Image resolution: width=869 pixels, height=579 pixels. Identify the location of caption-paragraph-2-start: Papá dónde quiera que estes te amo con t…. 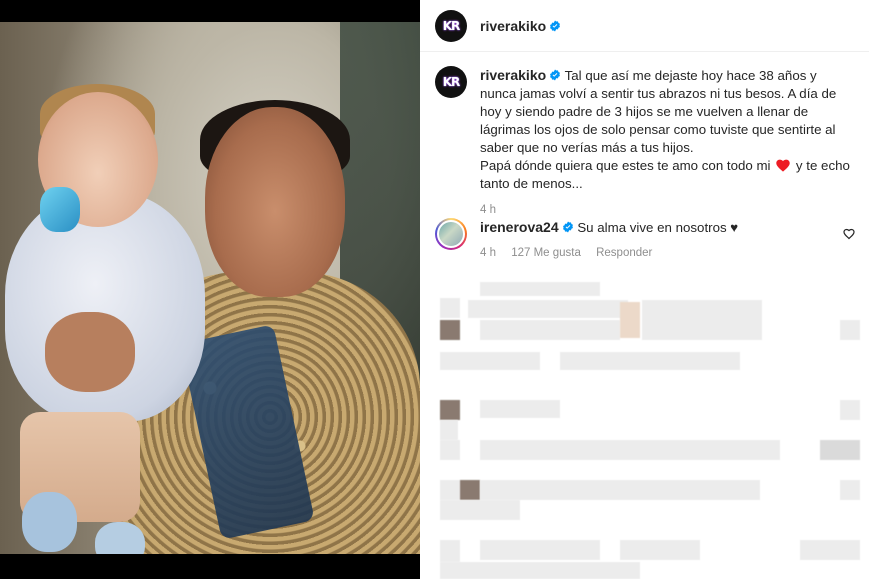
(625, 165).